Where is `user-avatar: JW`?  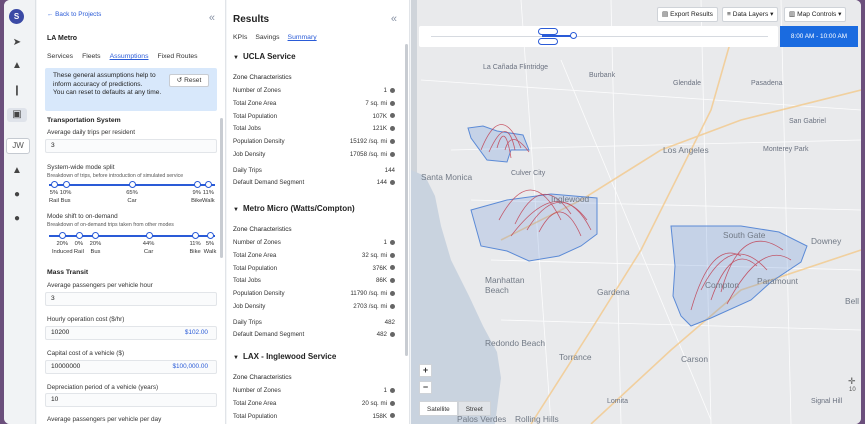
user-avatar: JW is located at coordinates (18, 146).